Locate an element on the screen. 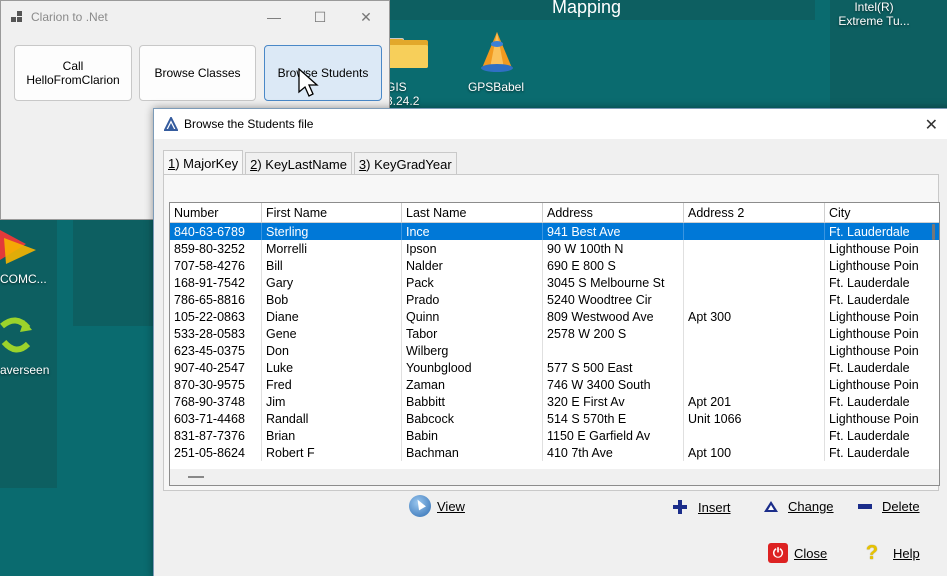  gpsbabel-icon is located at coordinates (497, 52).